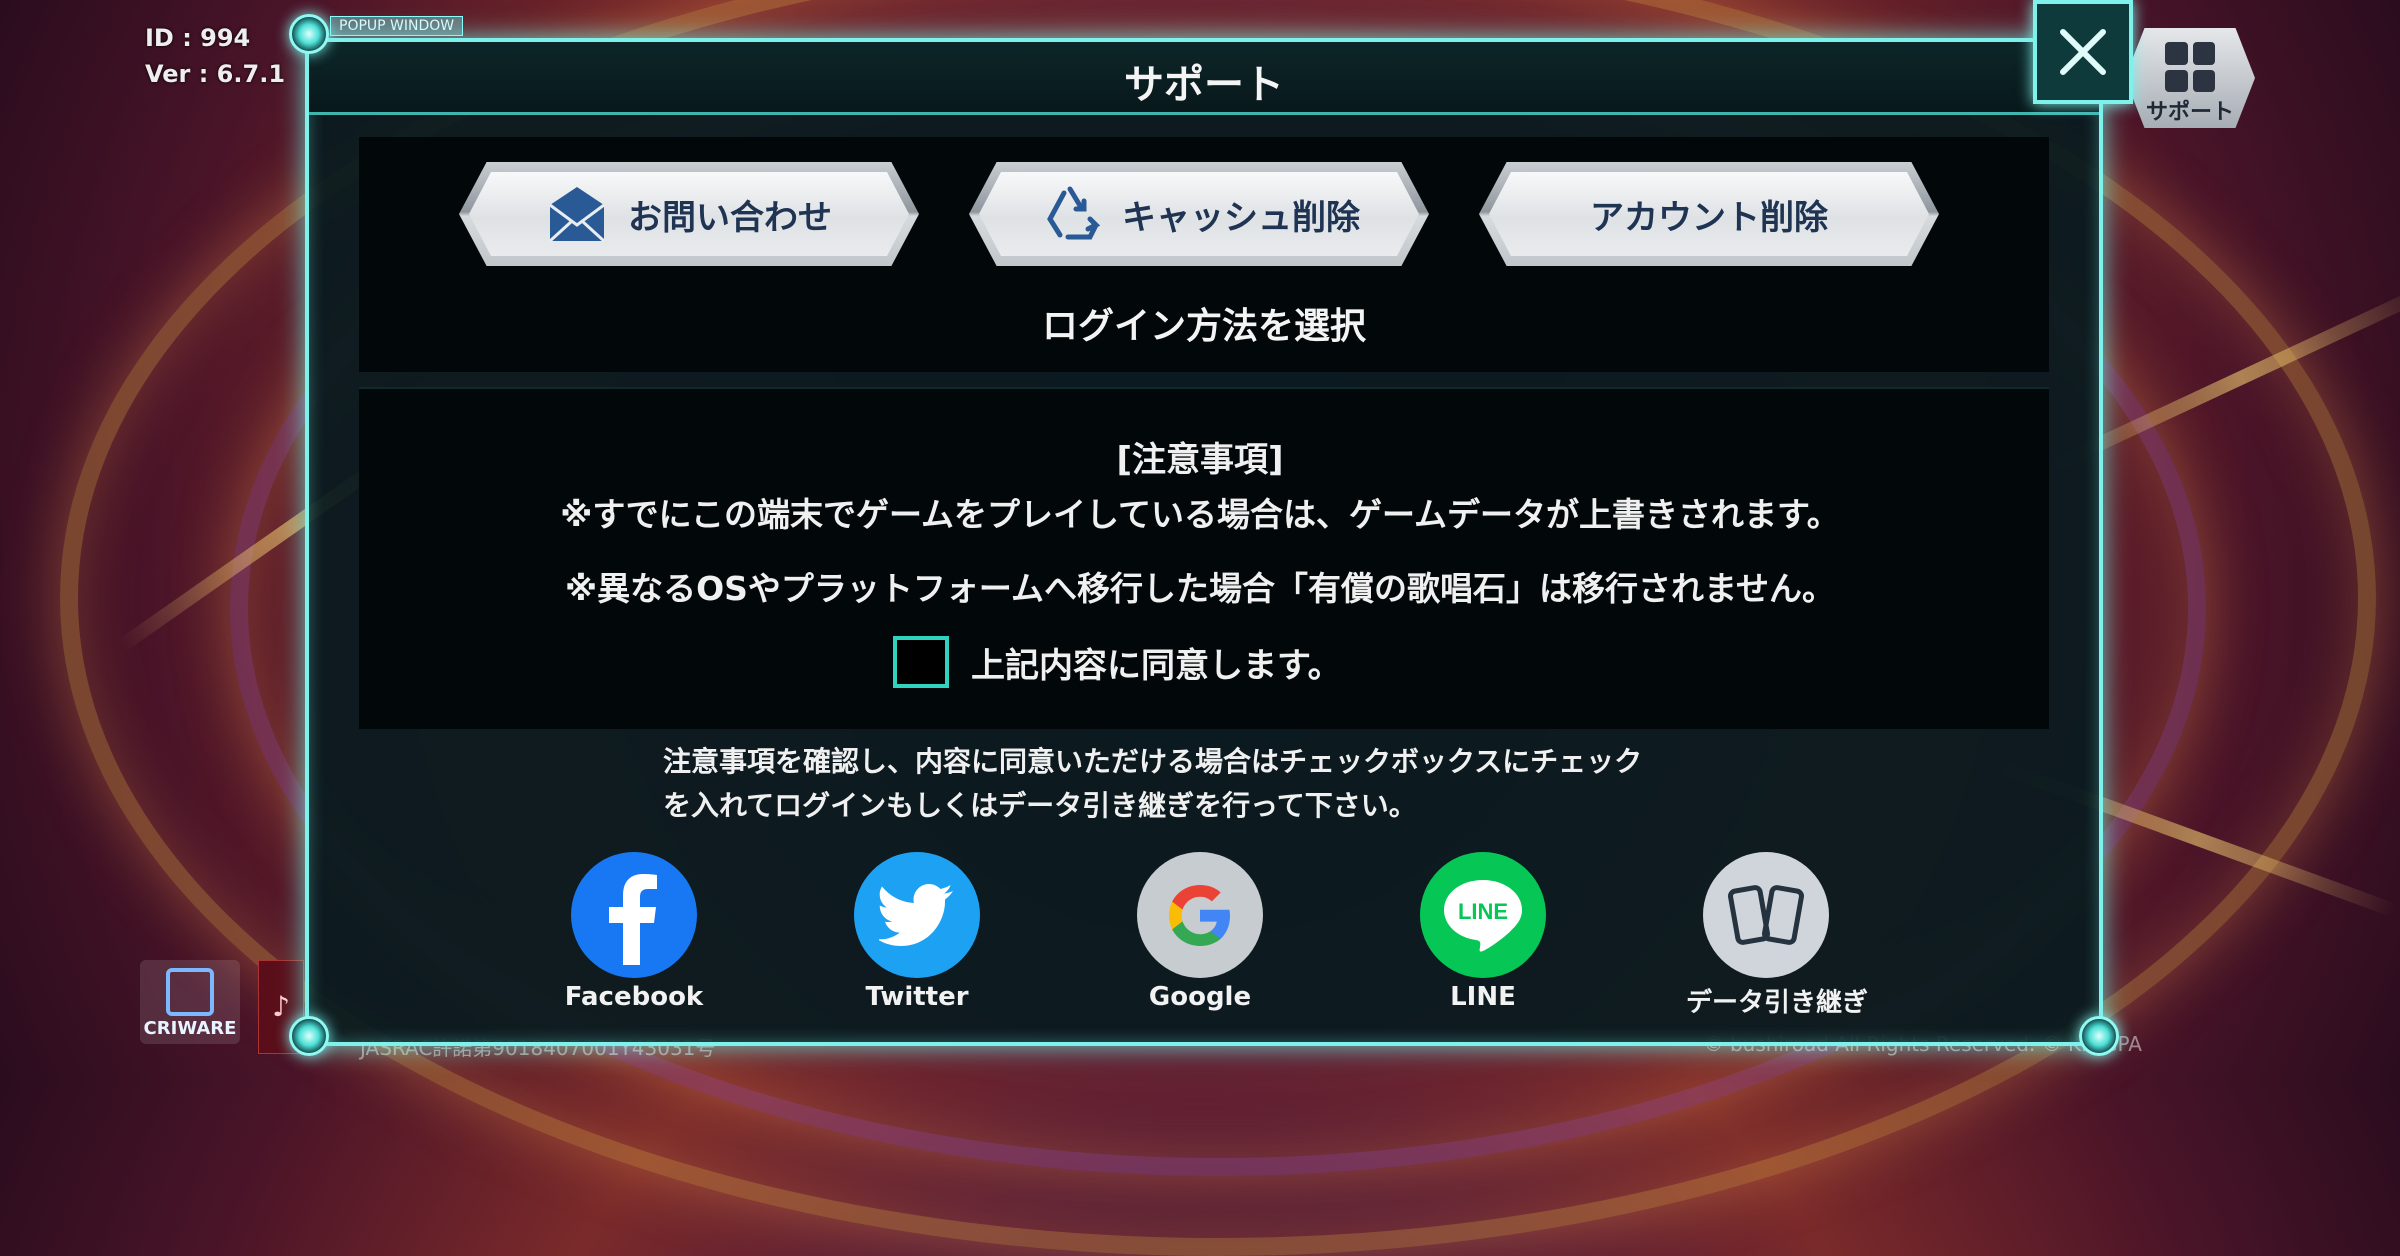 The image size is (2400, 1256). I want to click on contact-button: お問い合わせ, so click(689, 214).